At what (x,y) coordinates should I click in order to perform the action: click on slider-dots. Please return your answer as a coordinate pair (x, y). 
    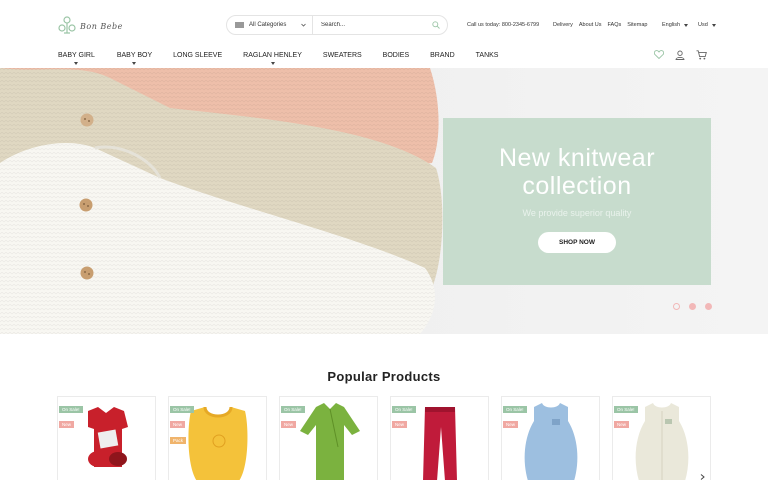
    Looking at the image, I should click on (692, 306).